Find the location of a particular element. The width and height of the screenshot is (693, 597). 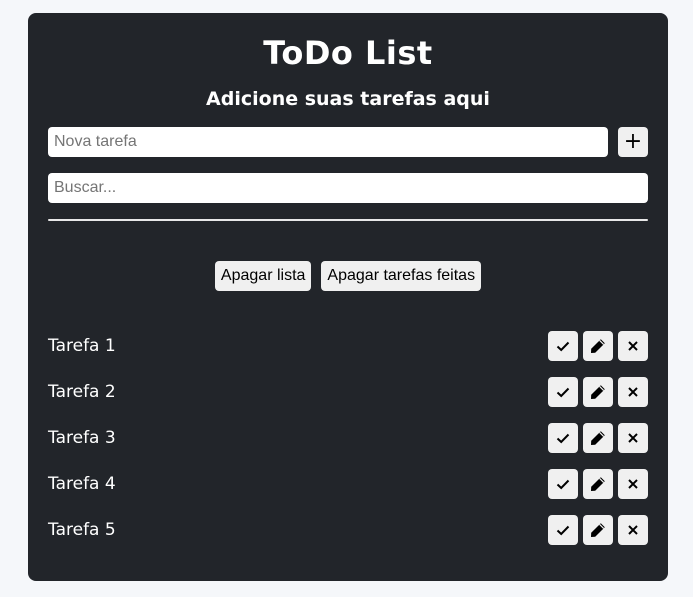

task-label: Tarefa 4 is located at coordinates (82, 484).